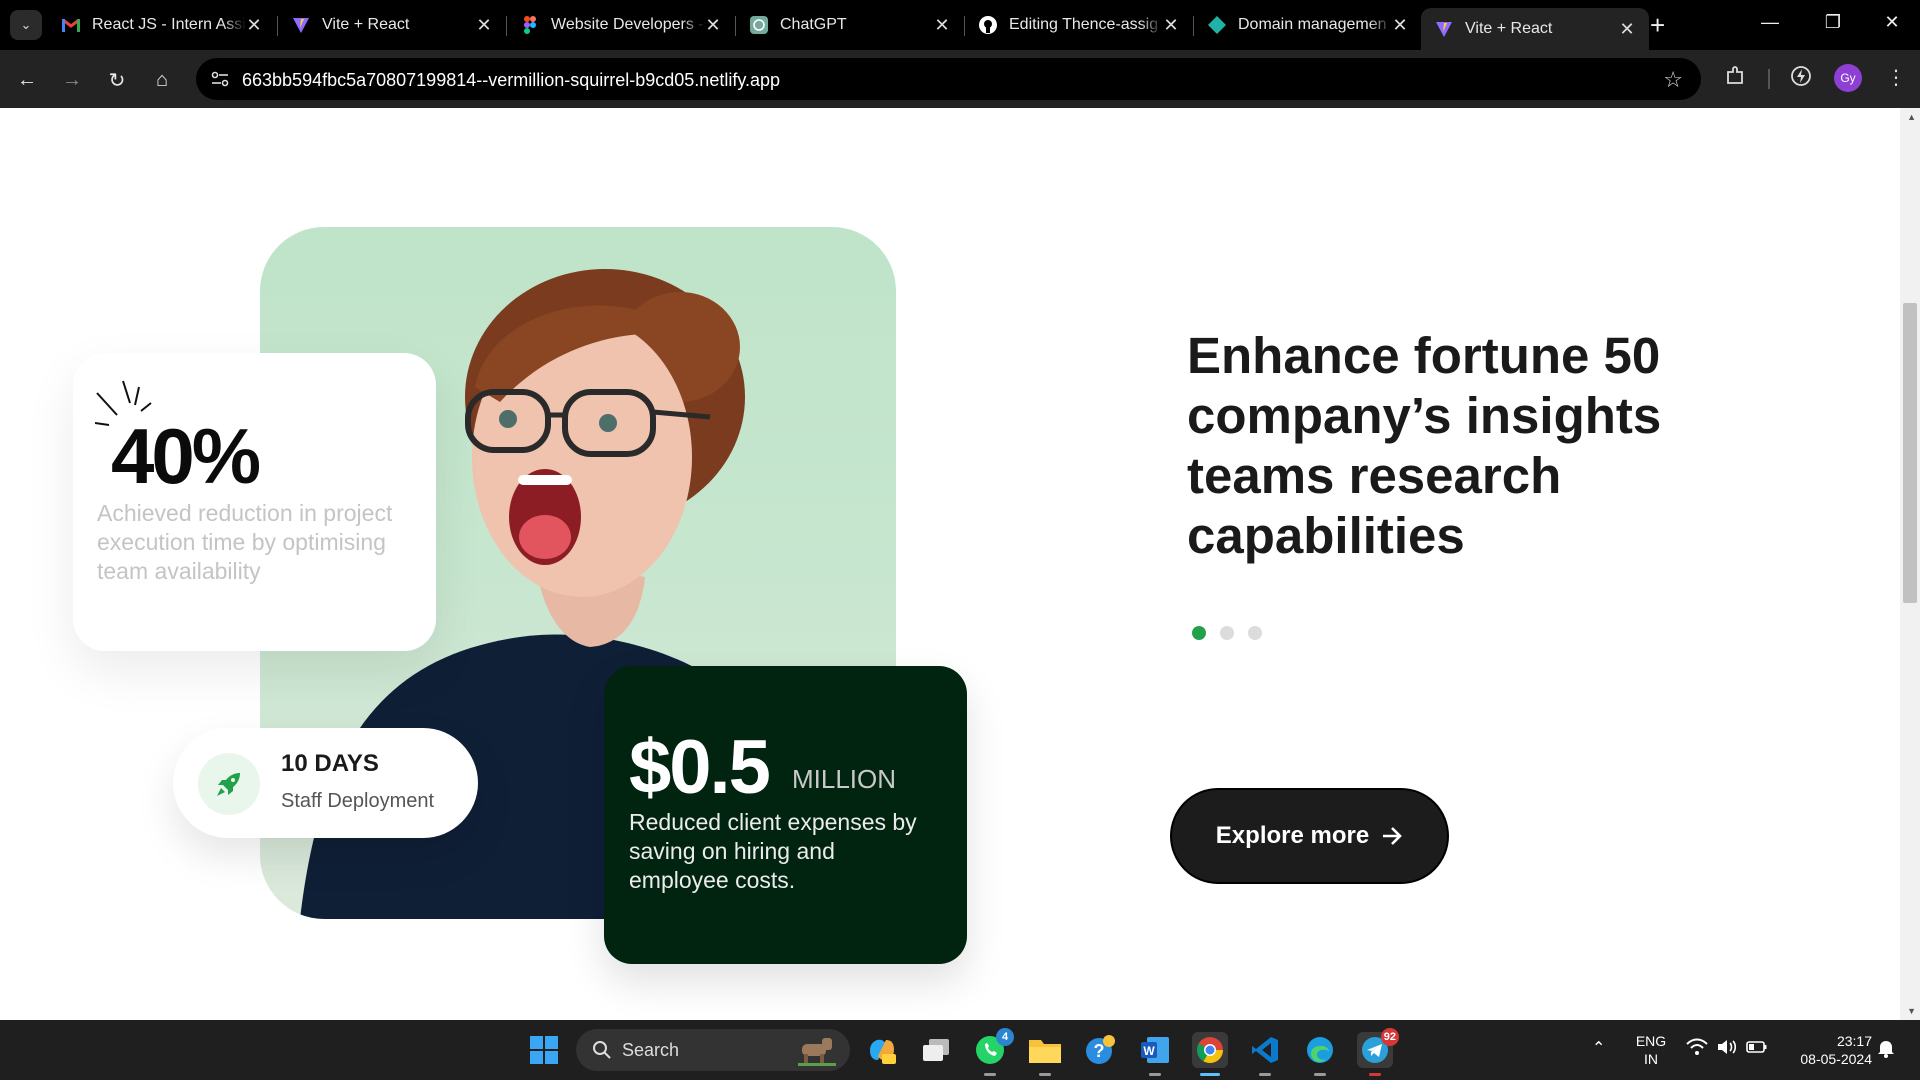 This screenshot has width=1920, height=1080. What do you see at coordinates (844, 779) in the screenshot?
I see `money-unit: MILLION` at bounding box center [844, 779].